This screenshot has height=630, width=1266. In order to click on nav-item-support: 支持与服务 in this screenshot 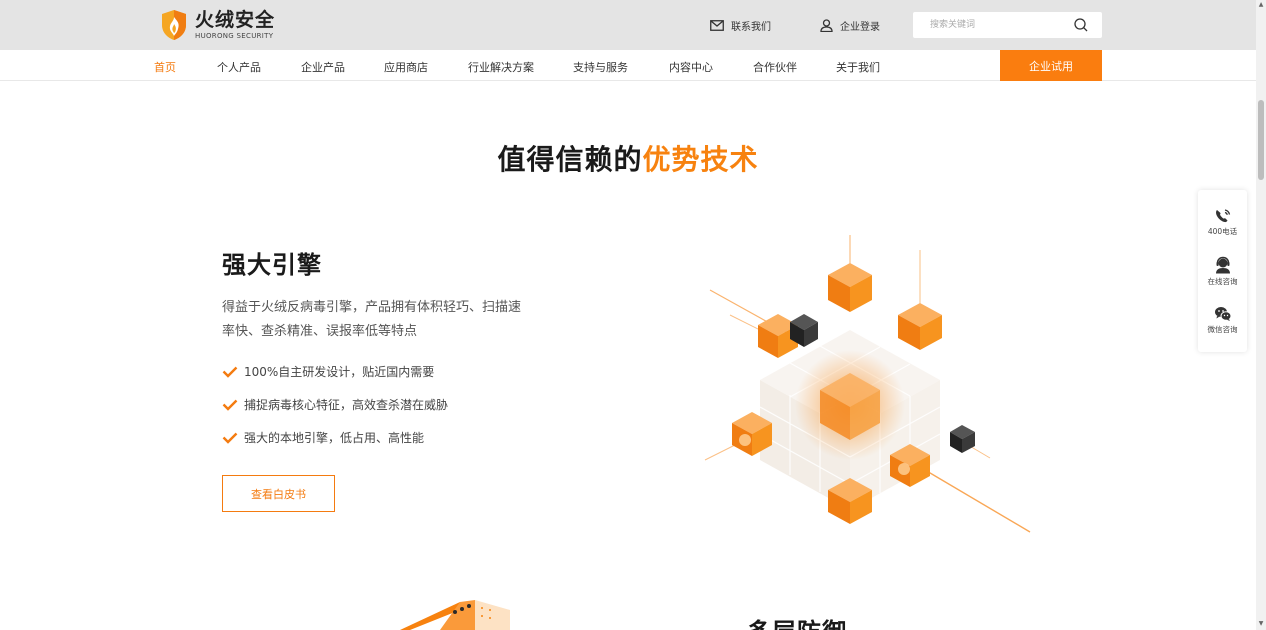, I will do `click(600, 67)`.